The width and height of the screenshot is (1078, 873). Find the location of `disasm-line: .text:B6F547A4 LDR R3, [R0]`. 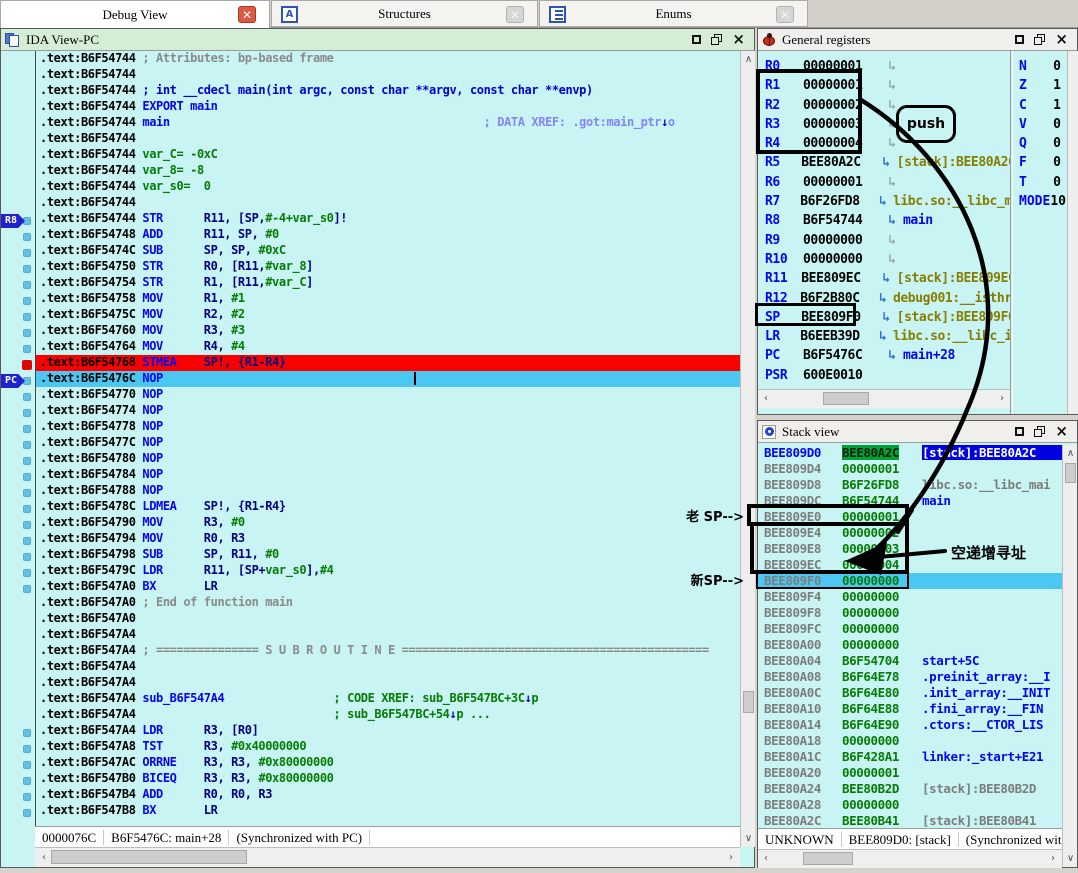

disasm-line: .text:B6F547A4 LDR R3, [R0] is located at coordinates (388, 731).